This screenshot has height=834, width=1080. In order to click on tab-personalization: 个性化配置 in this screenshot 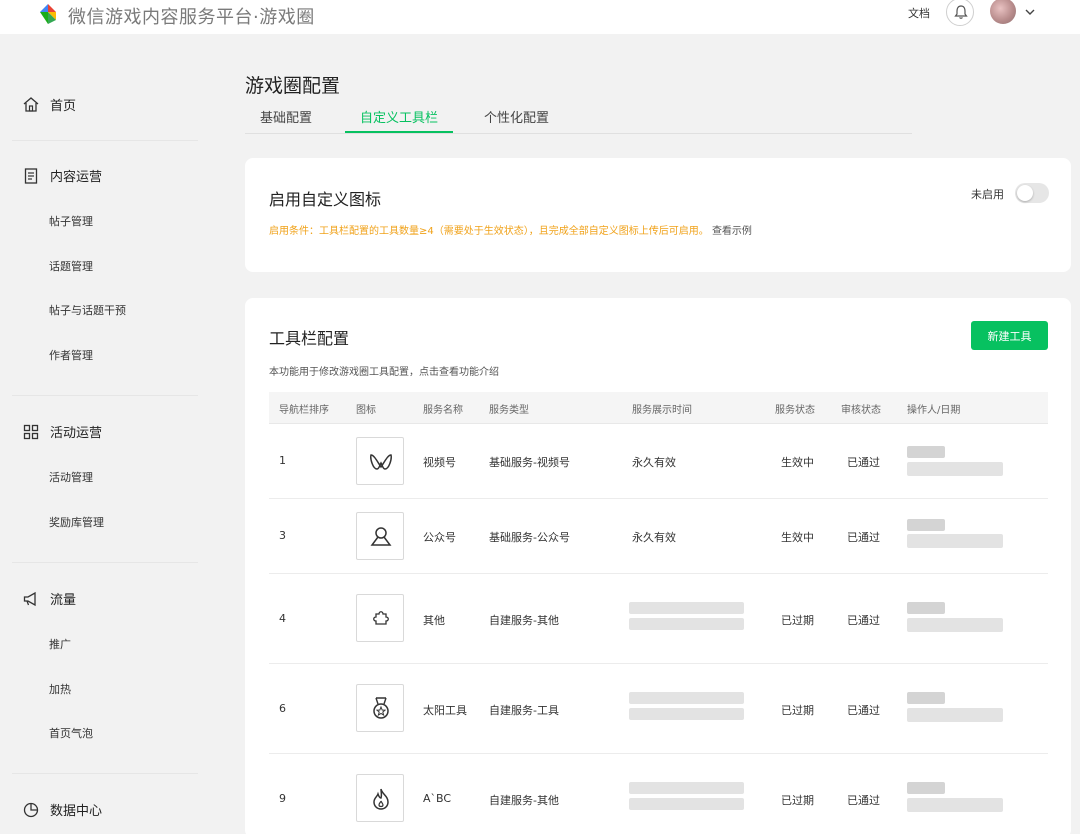, I will do `click(516, 116)`.